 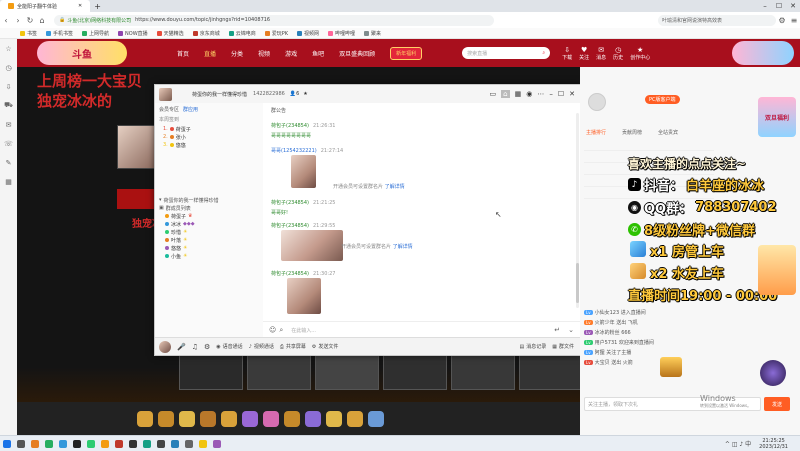 I want to click on follow-icon: ♥ 关注, so click(x=584, y=53).